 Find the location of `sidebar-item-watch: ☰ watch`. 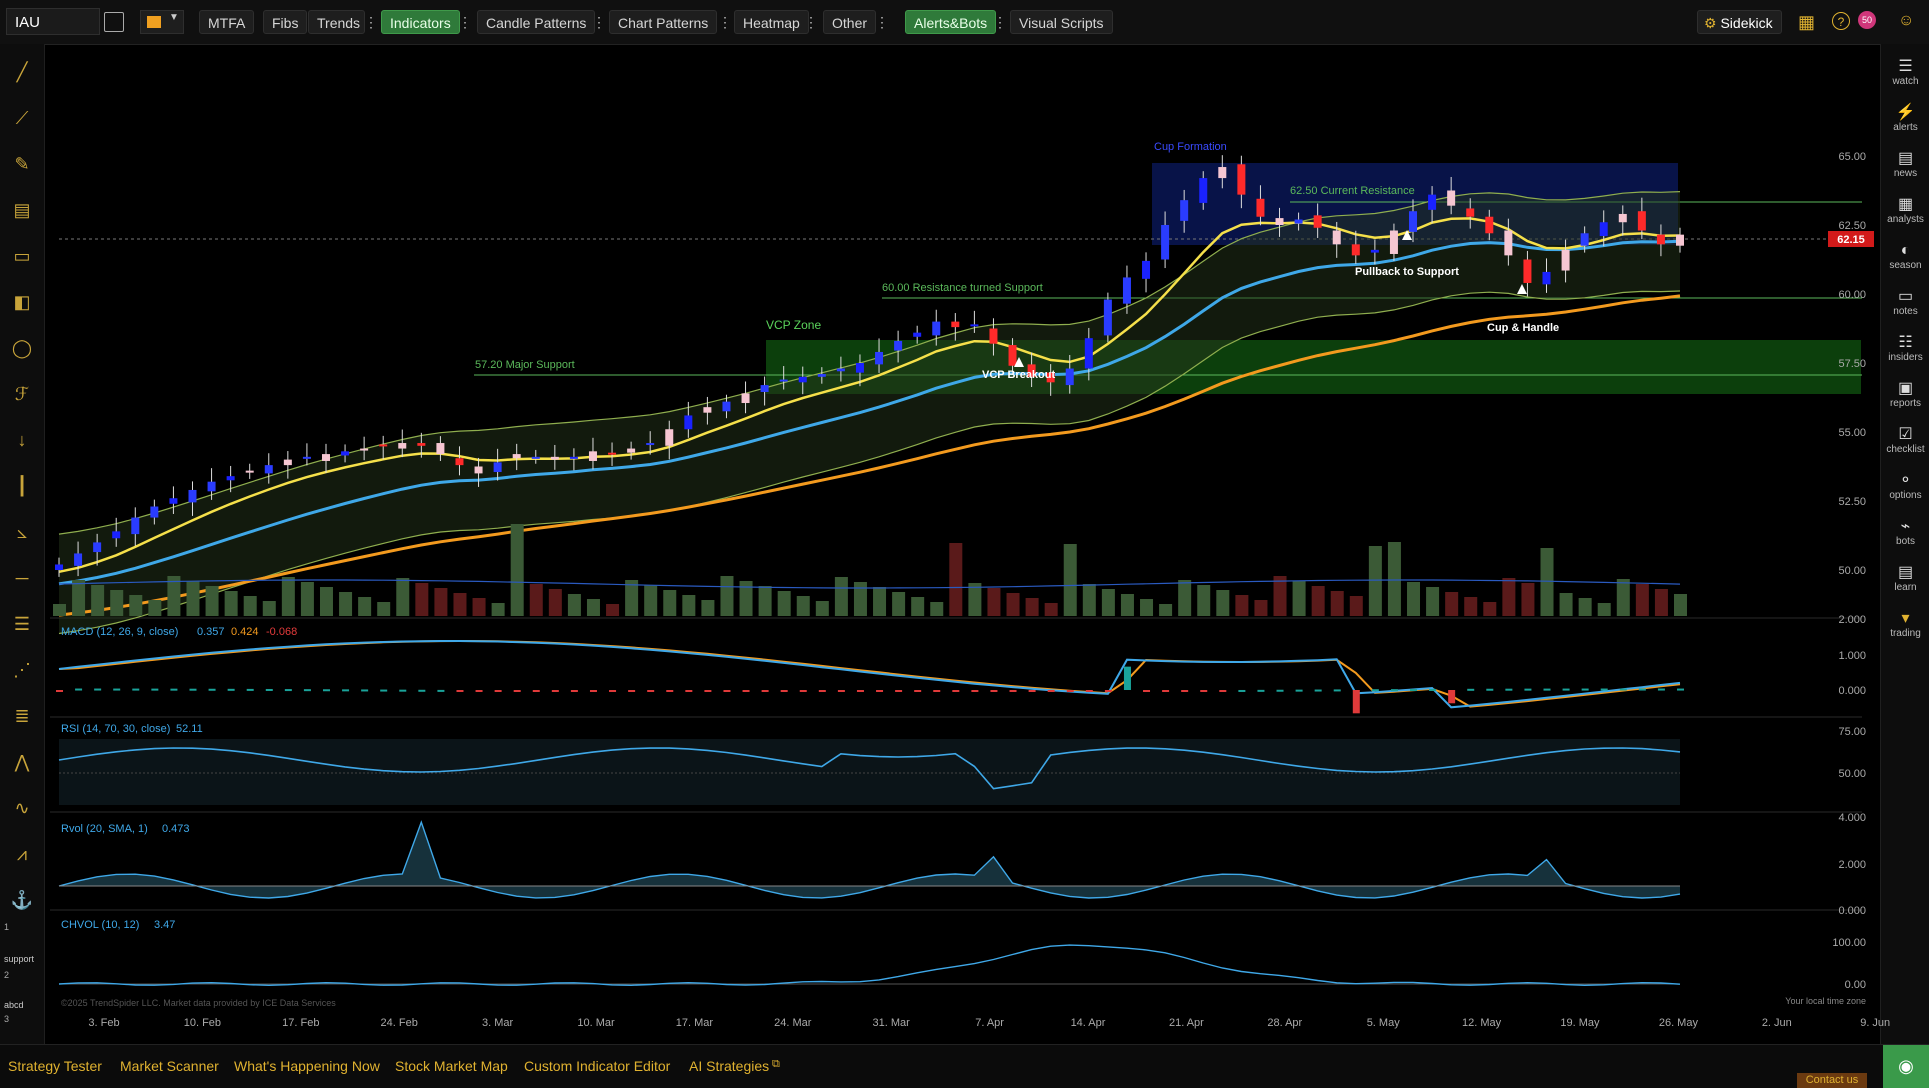

sidebar-item-watch: ☰ watch is located at coordinates (1905, 72).